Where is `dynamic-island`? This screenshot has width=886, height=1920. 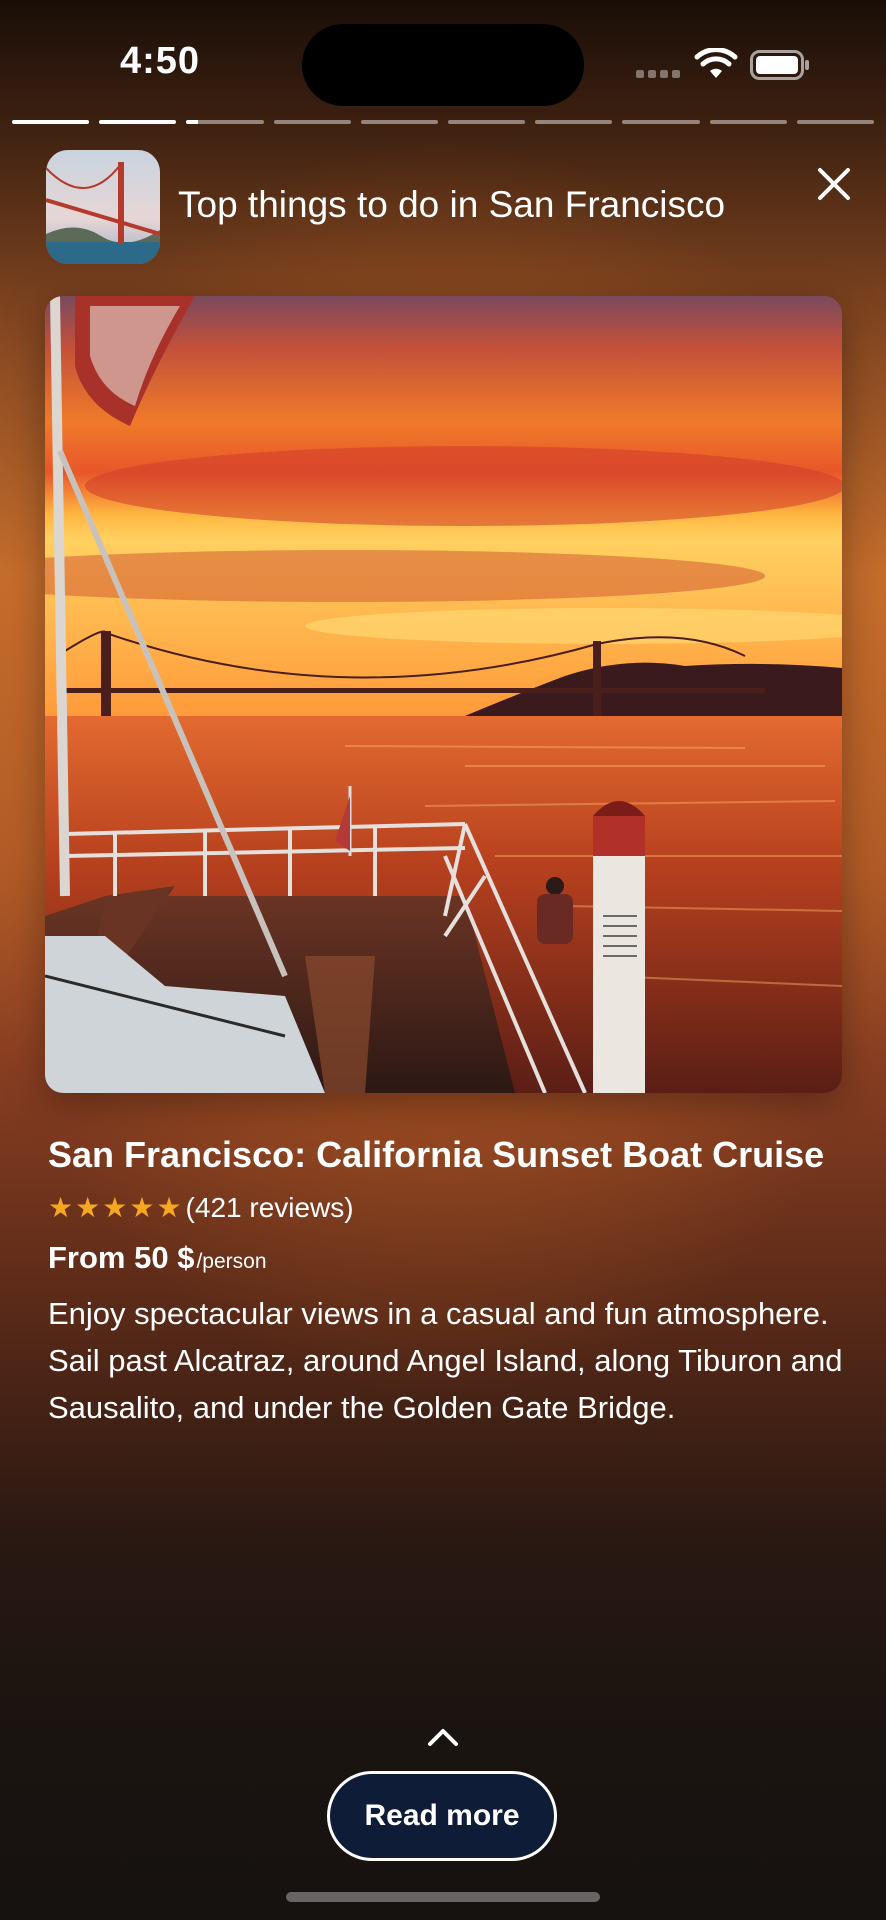 dynamic-island is located at coordinates (443, 65).